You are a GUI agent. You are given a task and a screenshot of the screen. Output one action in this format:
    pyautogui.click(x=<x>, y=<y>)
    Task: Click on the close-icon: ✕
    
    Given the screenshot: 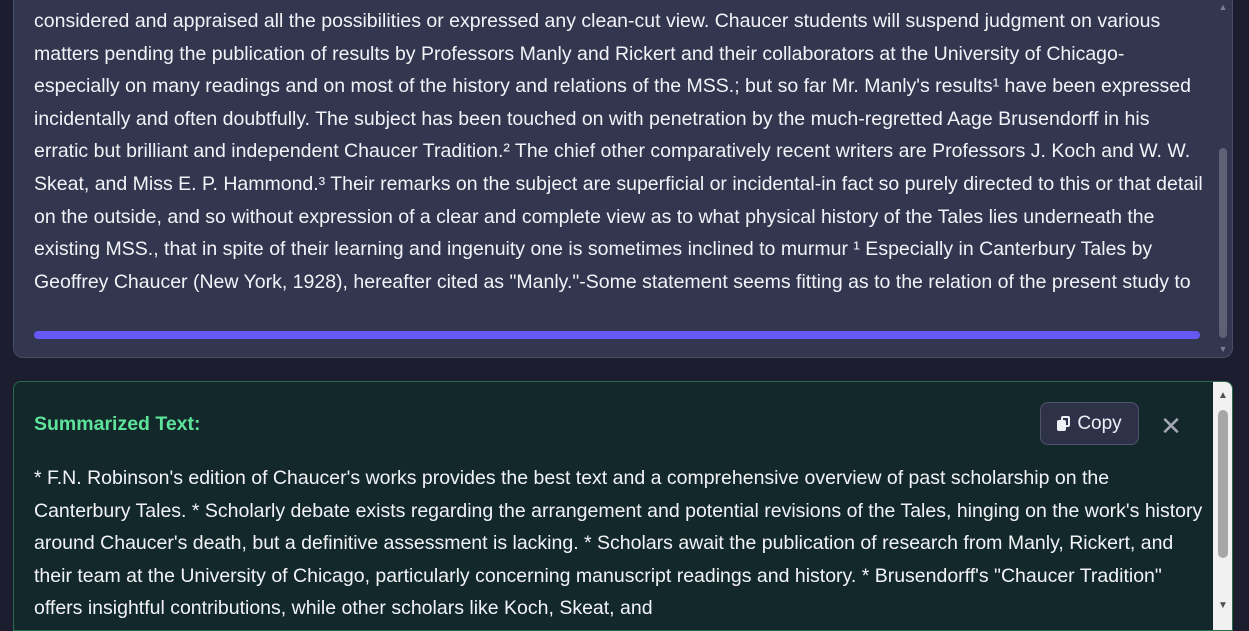 What is the action you would take?
    pyautogui.click(x=1171, y=426)
    